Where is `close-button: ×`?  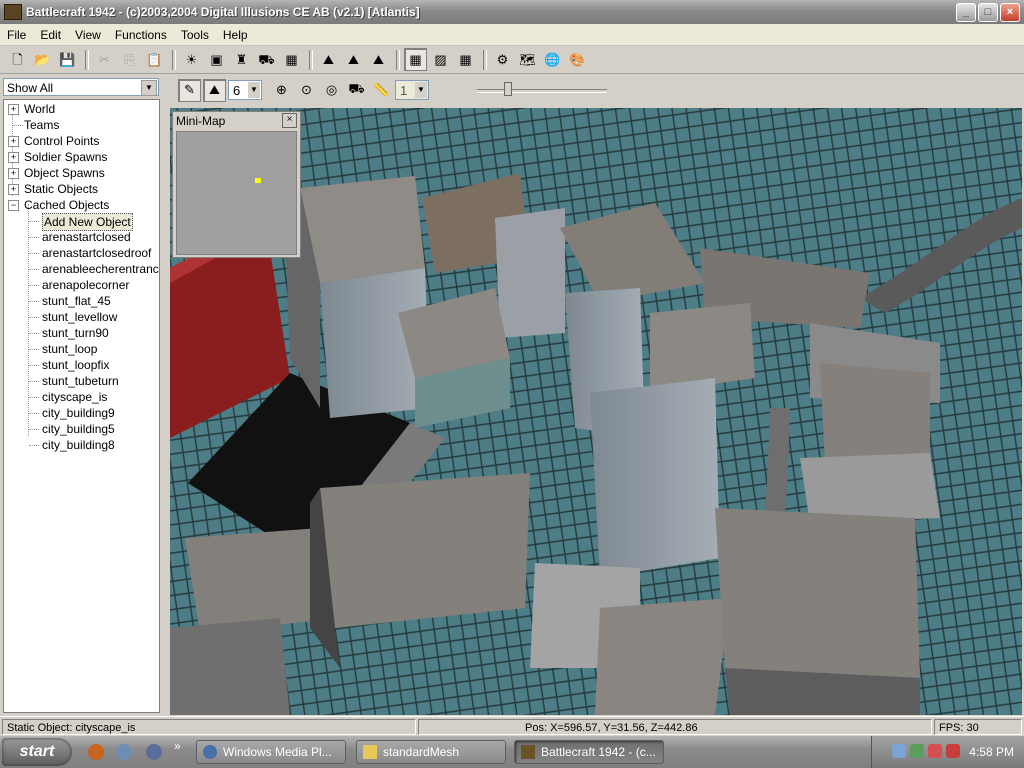
close-button: × is located at coordinates (1010, 12).